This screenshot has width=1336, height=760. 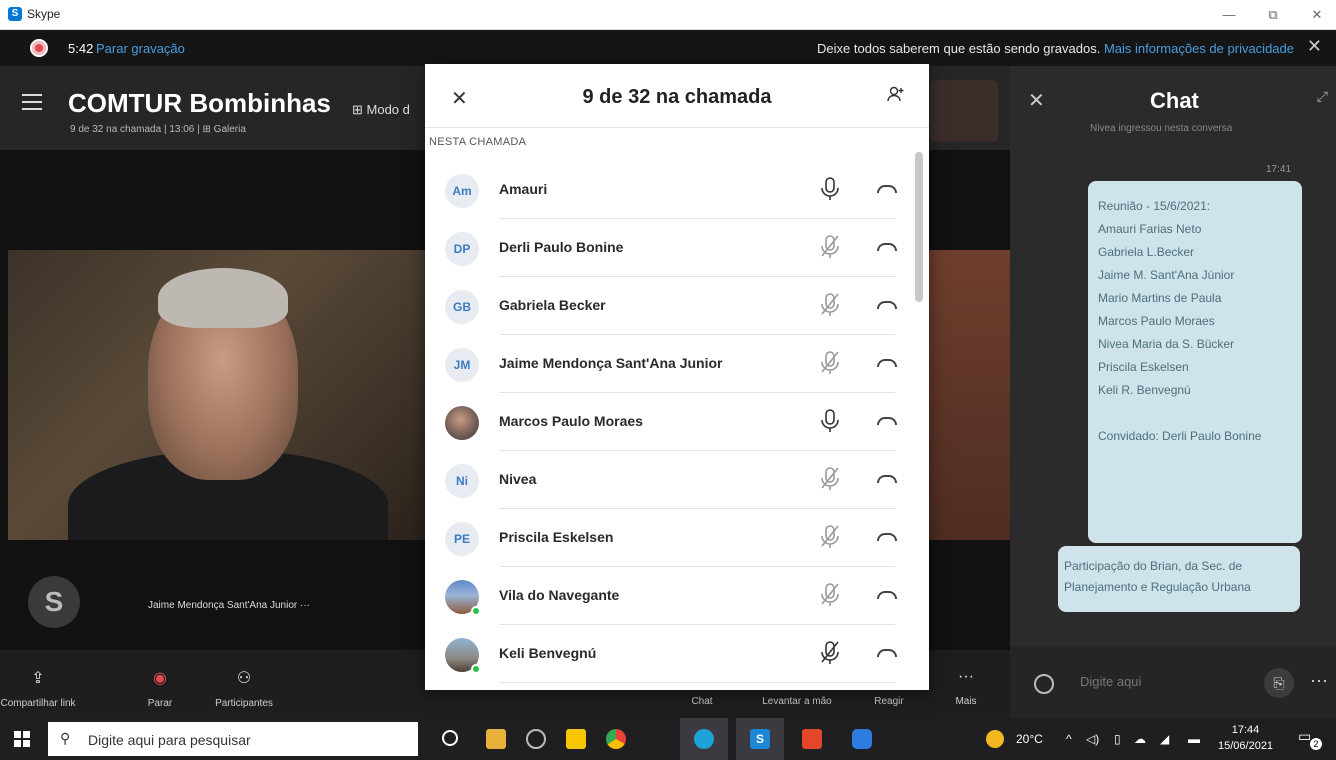 I want to click on participant-video-right, so click(x=969, y=395).